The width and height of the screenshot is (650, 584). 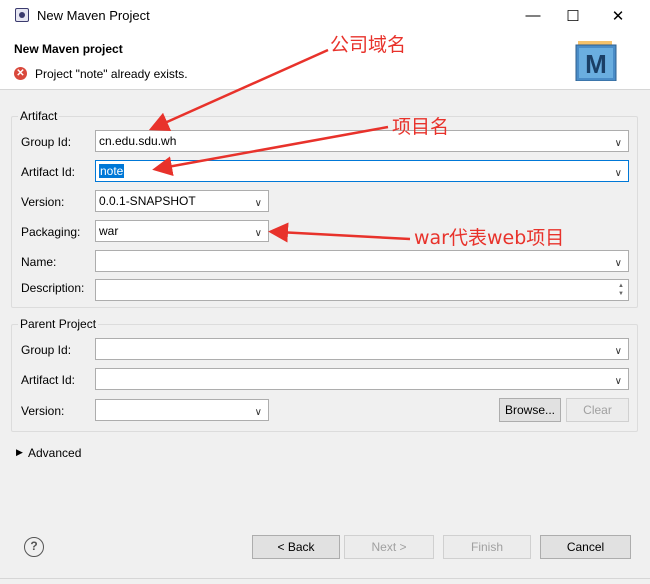 I want to click on packaging-combo: war ∨, so click(x=182, y=231).